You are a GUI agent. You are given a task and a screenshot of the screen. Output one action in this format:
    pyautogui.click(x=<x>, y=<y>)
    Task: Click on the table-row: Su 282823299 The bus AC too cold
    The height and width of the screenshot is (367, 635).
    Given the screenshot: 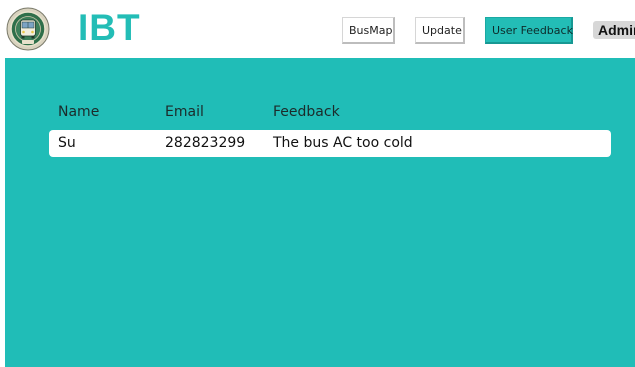 What is the action you would take?
    pyautogui.click(x=330, y=143)
    